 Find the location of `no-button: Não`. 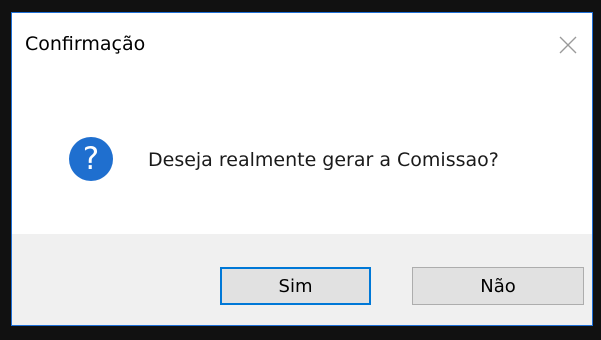

no-button: Não is located at coordinates (498, 286).